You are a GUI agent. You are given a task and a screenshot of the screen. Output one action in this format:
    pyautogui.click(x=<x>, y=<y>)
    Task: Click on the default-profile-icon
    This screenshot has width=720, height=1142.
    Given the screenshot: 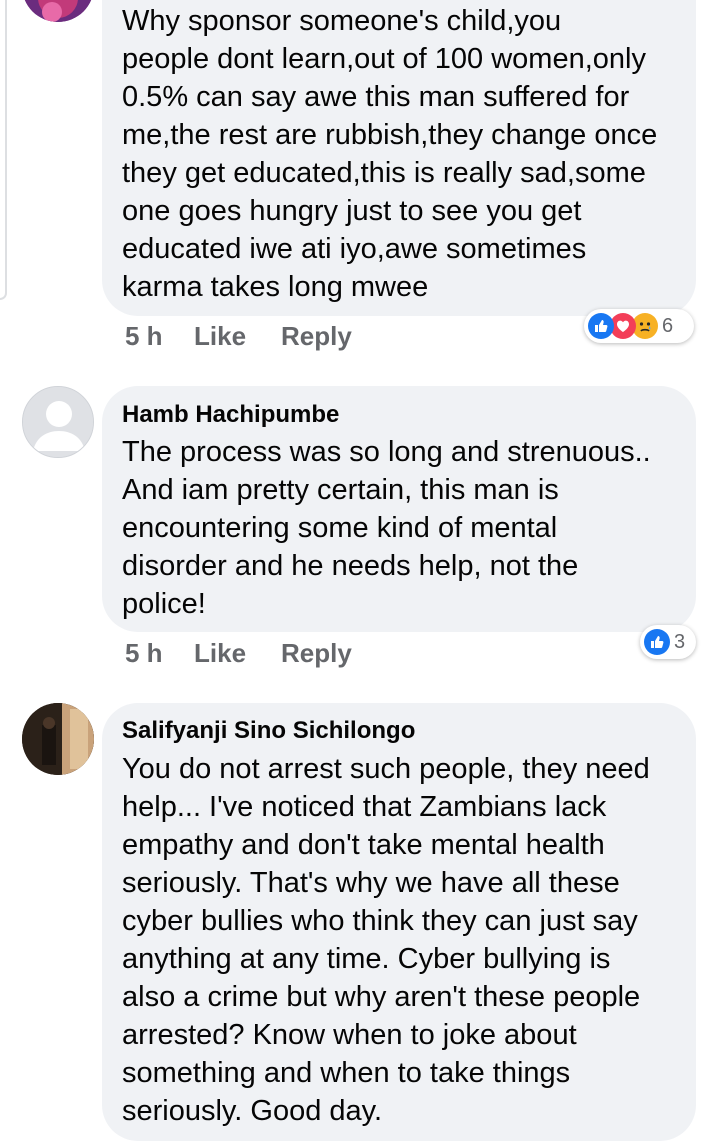 What is the action you would take?
    pyautogui.click(x=58, y=422)
    